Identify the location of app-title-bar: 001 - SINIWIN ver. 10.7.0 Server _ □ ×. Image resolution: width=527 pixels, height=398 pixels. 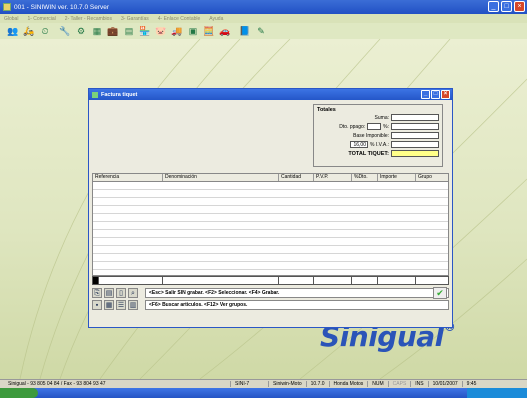
(263, 7).